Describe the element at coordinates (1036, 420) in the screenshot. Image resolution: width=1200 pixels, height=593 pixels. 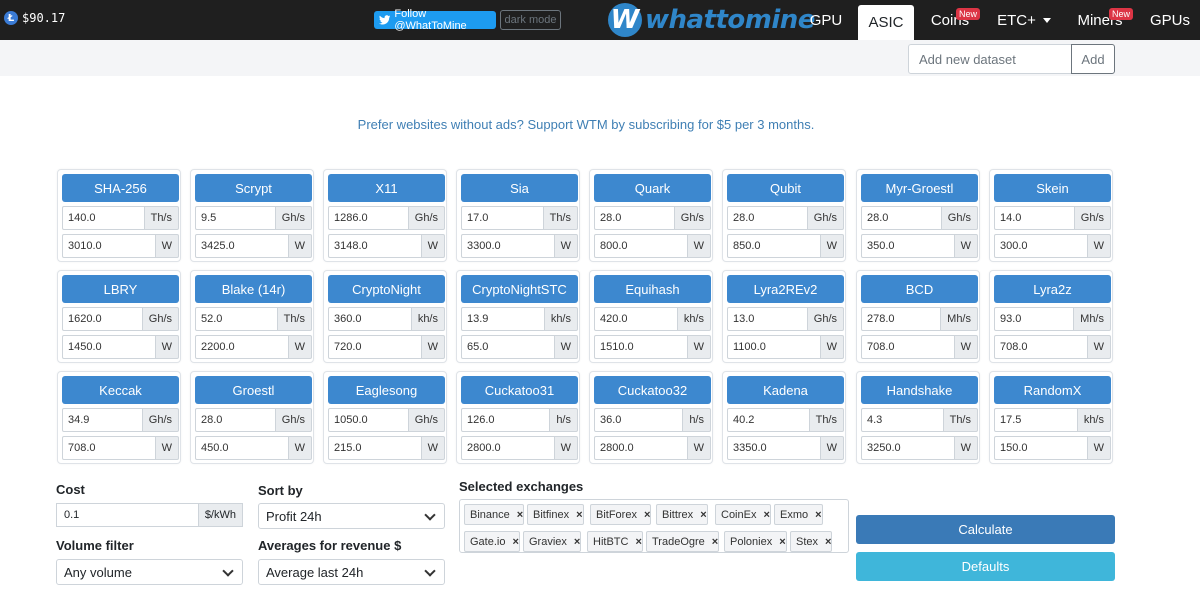
I see `hashrate-input: 17.5` at that location.